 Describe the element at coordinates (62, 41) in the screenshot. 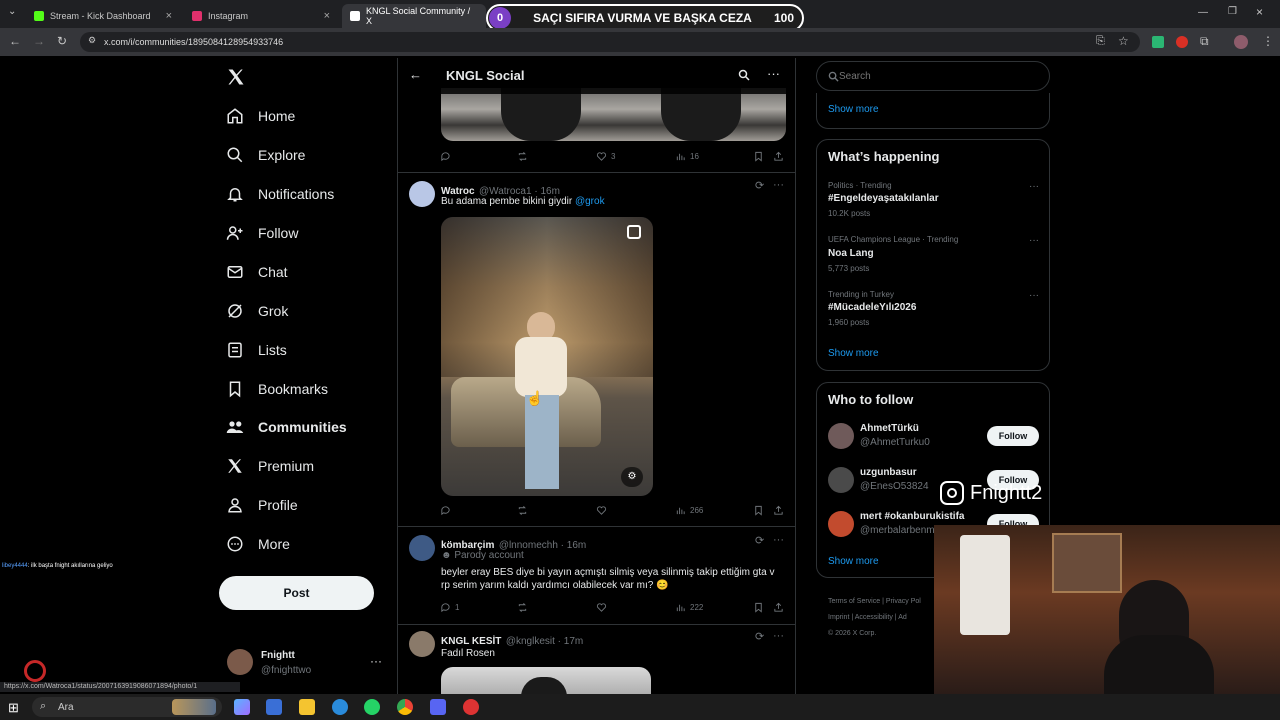

I see `reload-icon: ↻` at that location.